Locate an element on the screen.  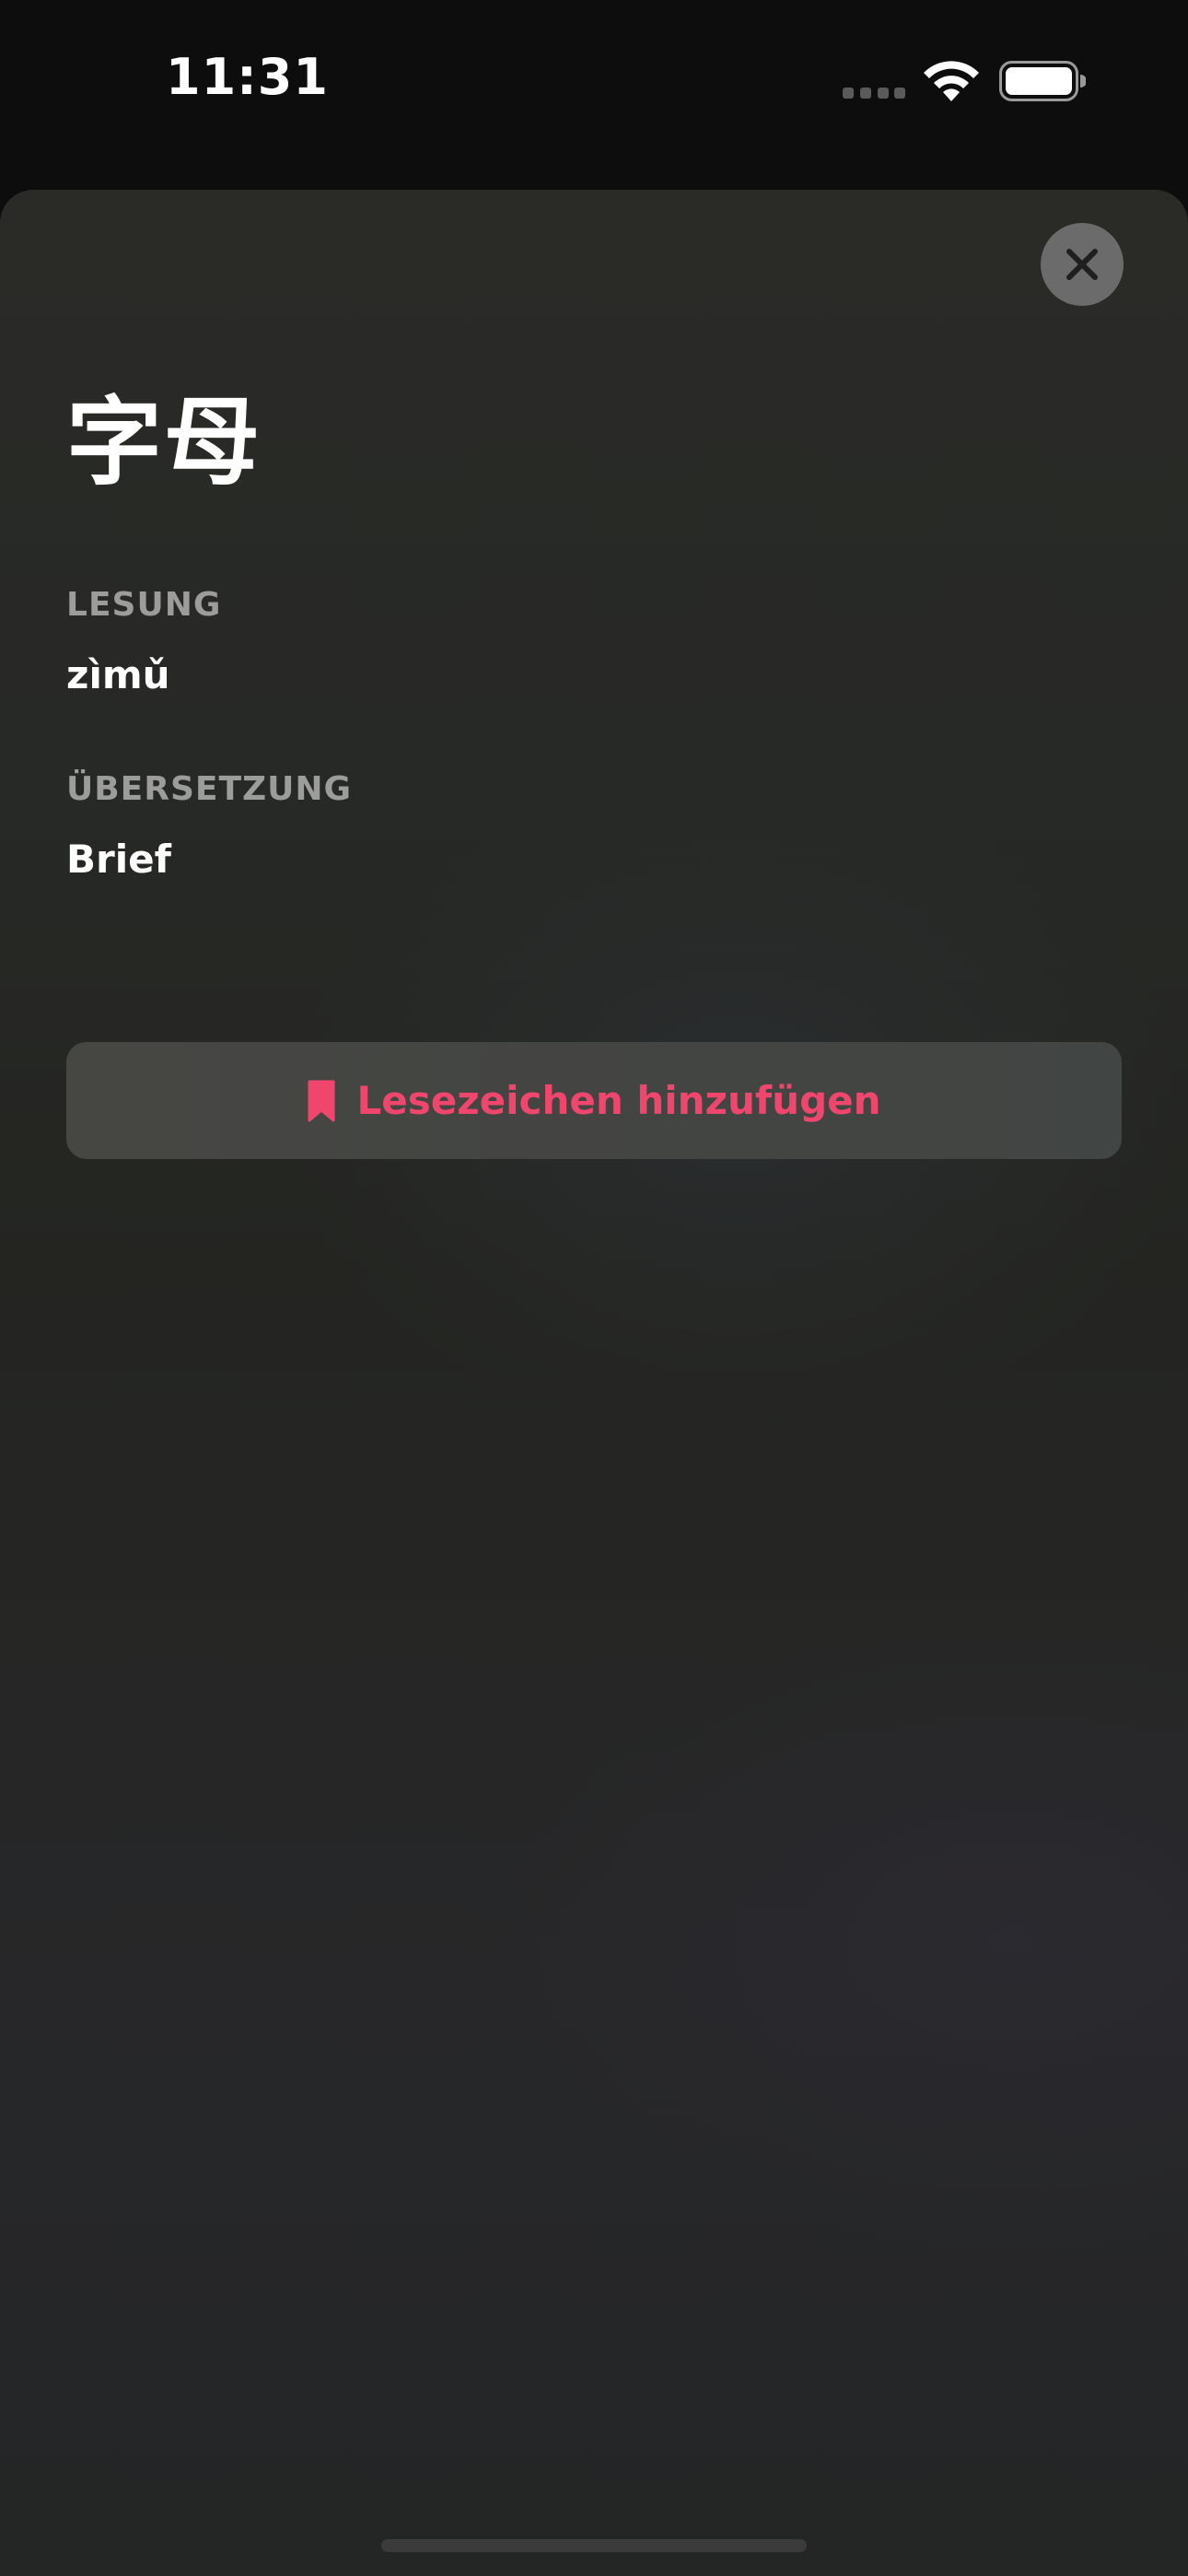
home-indicator is located at coordinates (594, 2545).